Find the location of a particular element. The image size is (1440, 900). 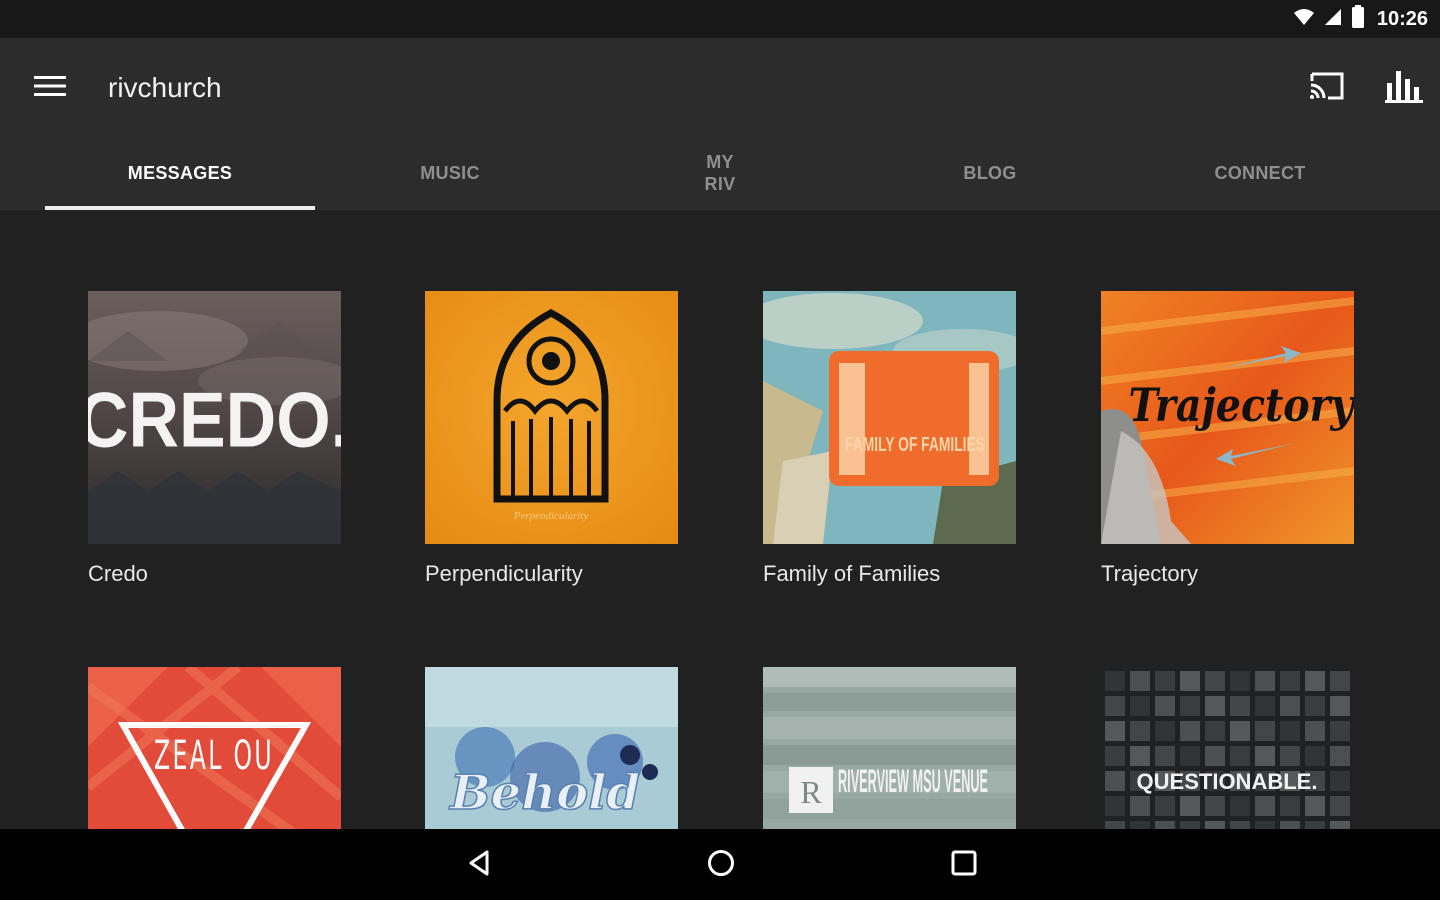

menu-icon is located at coordinates (50, 88).